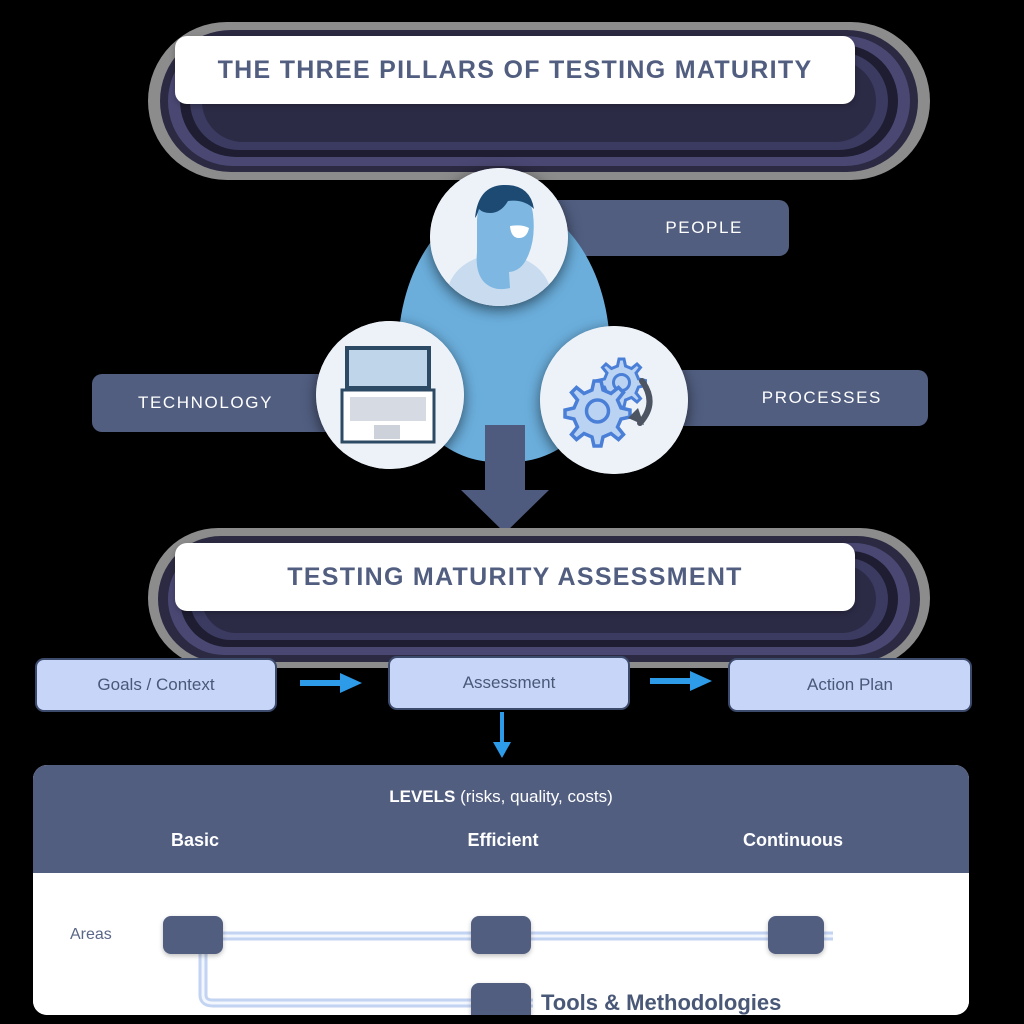 The width and height of the screenshot is (1024, 1024). I want to click on flow-step-assessment: Assessment, so click(509, 683).